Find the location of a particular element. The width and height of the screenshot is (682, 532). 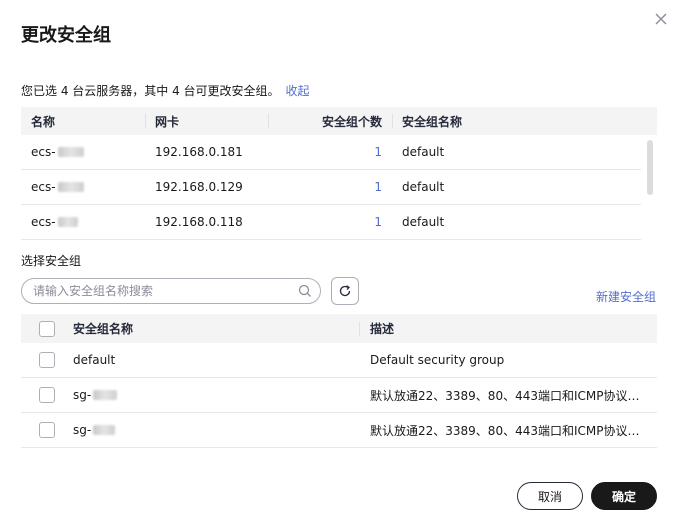

server-nic: 192.168.0.181 is located at coordinates (199, 152).